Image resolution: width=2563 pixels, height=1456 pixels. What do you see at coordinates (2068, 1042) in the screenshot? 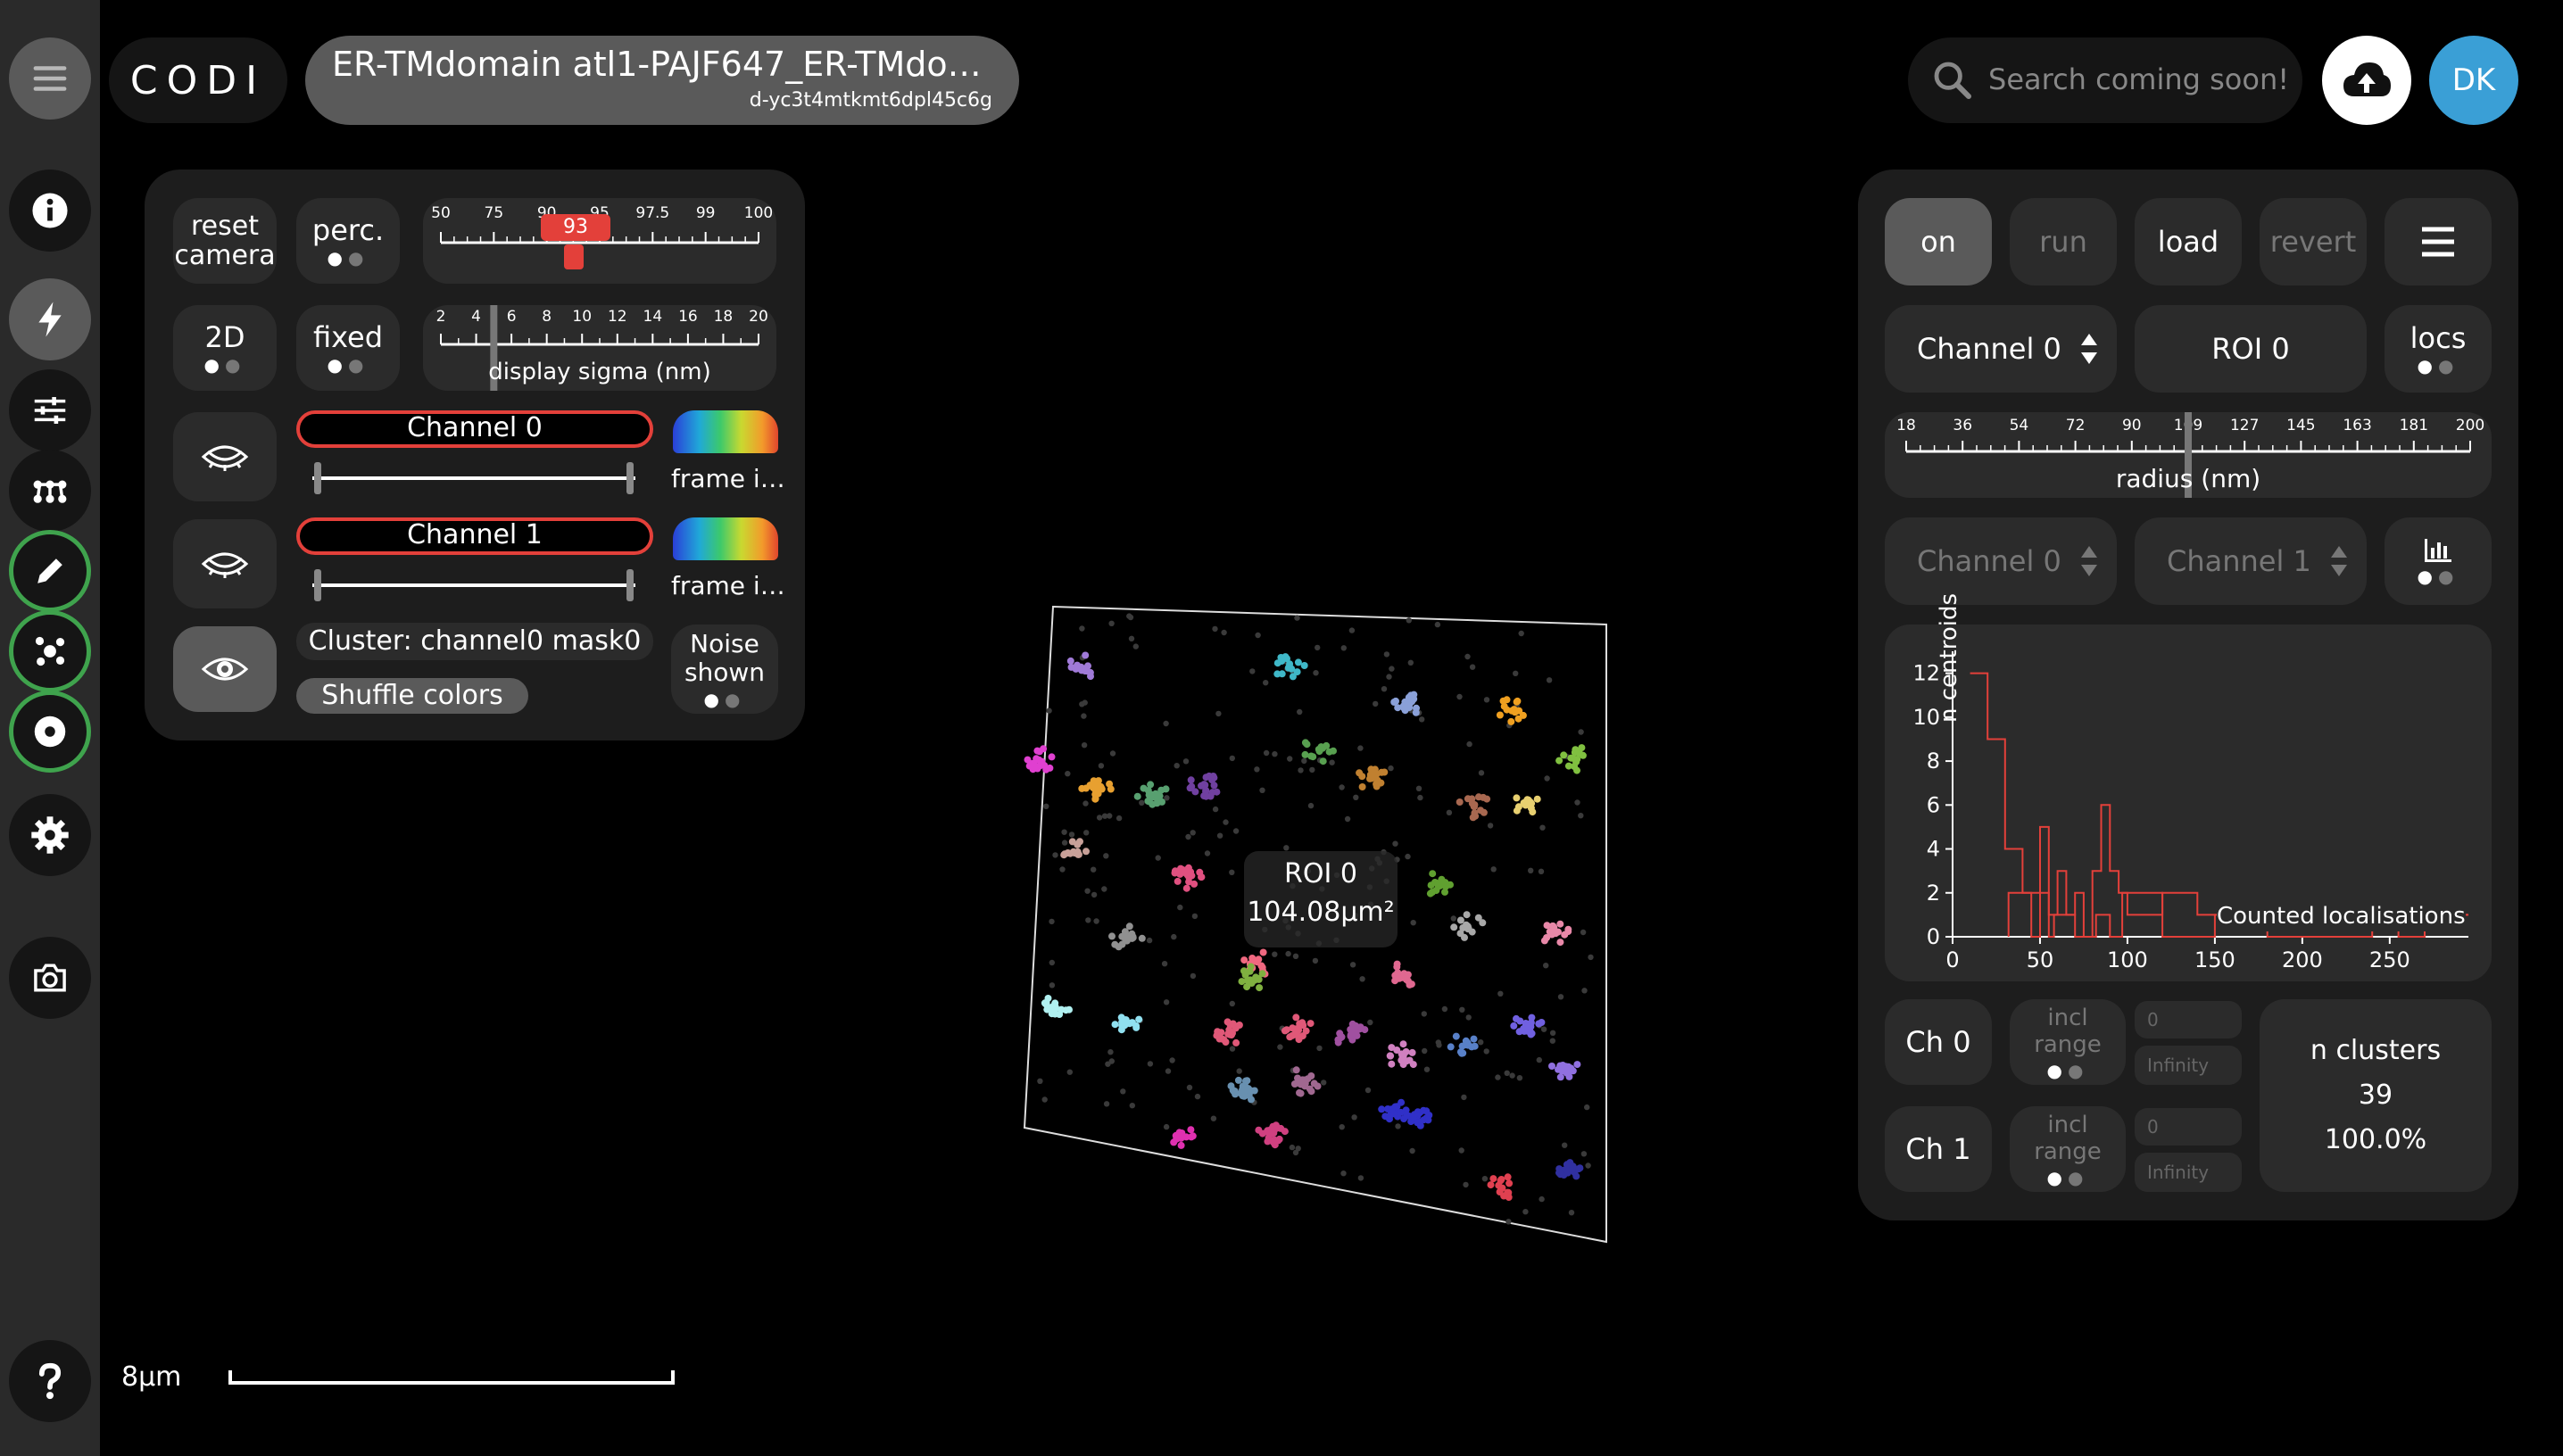
I see `ch0-incl-range-toggle: incl range ●●` at bounding box center [2068, 1042].